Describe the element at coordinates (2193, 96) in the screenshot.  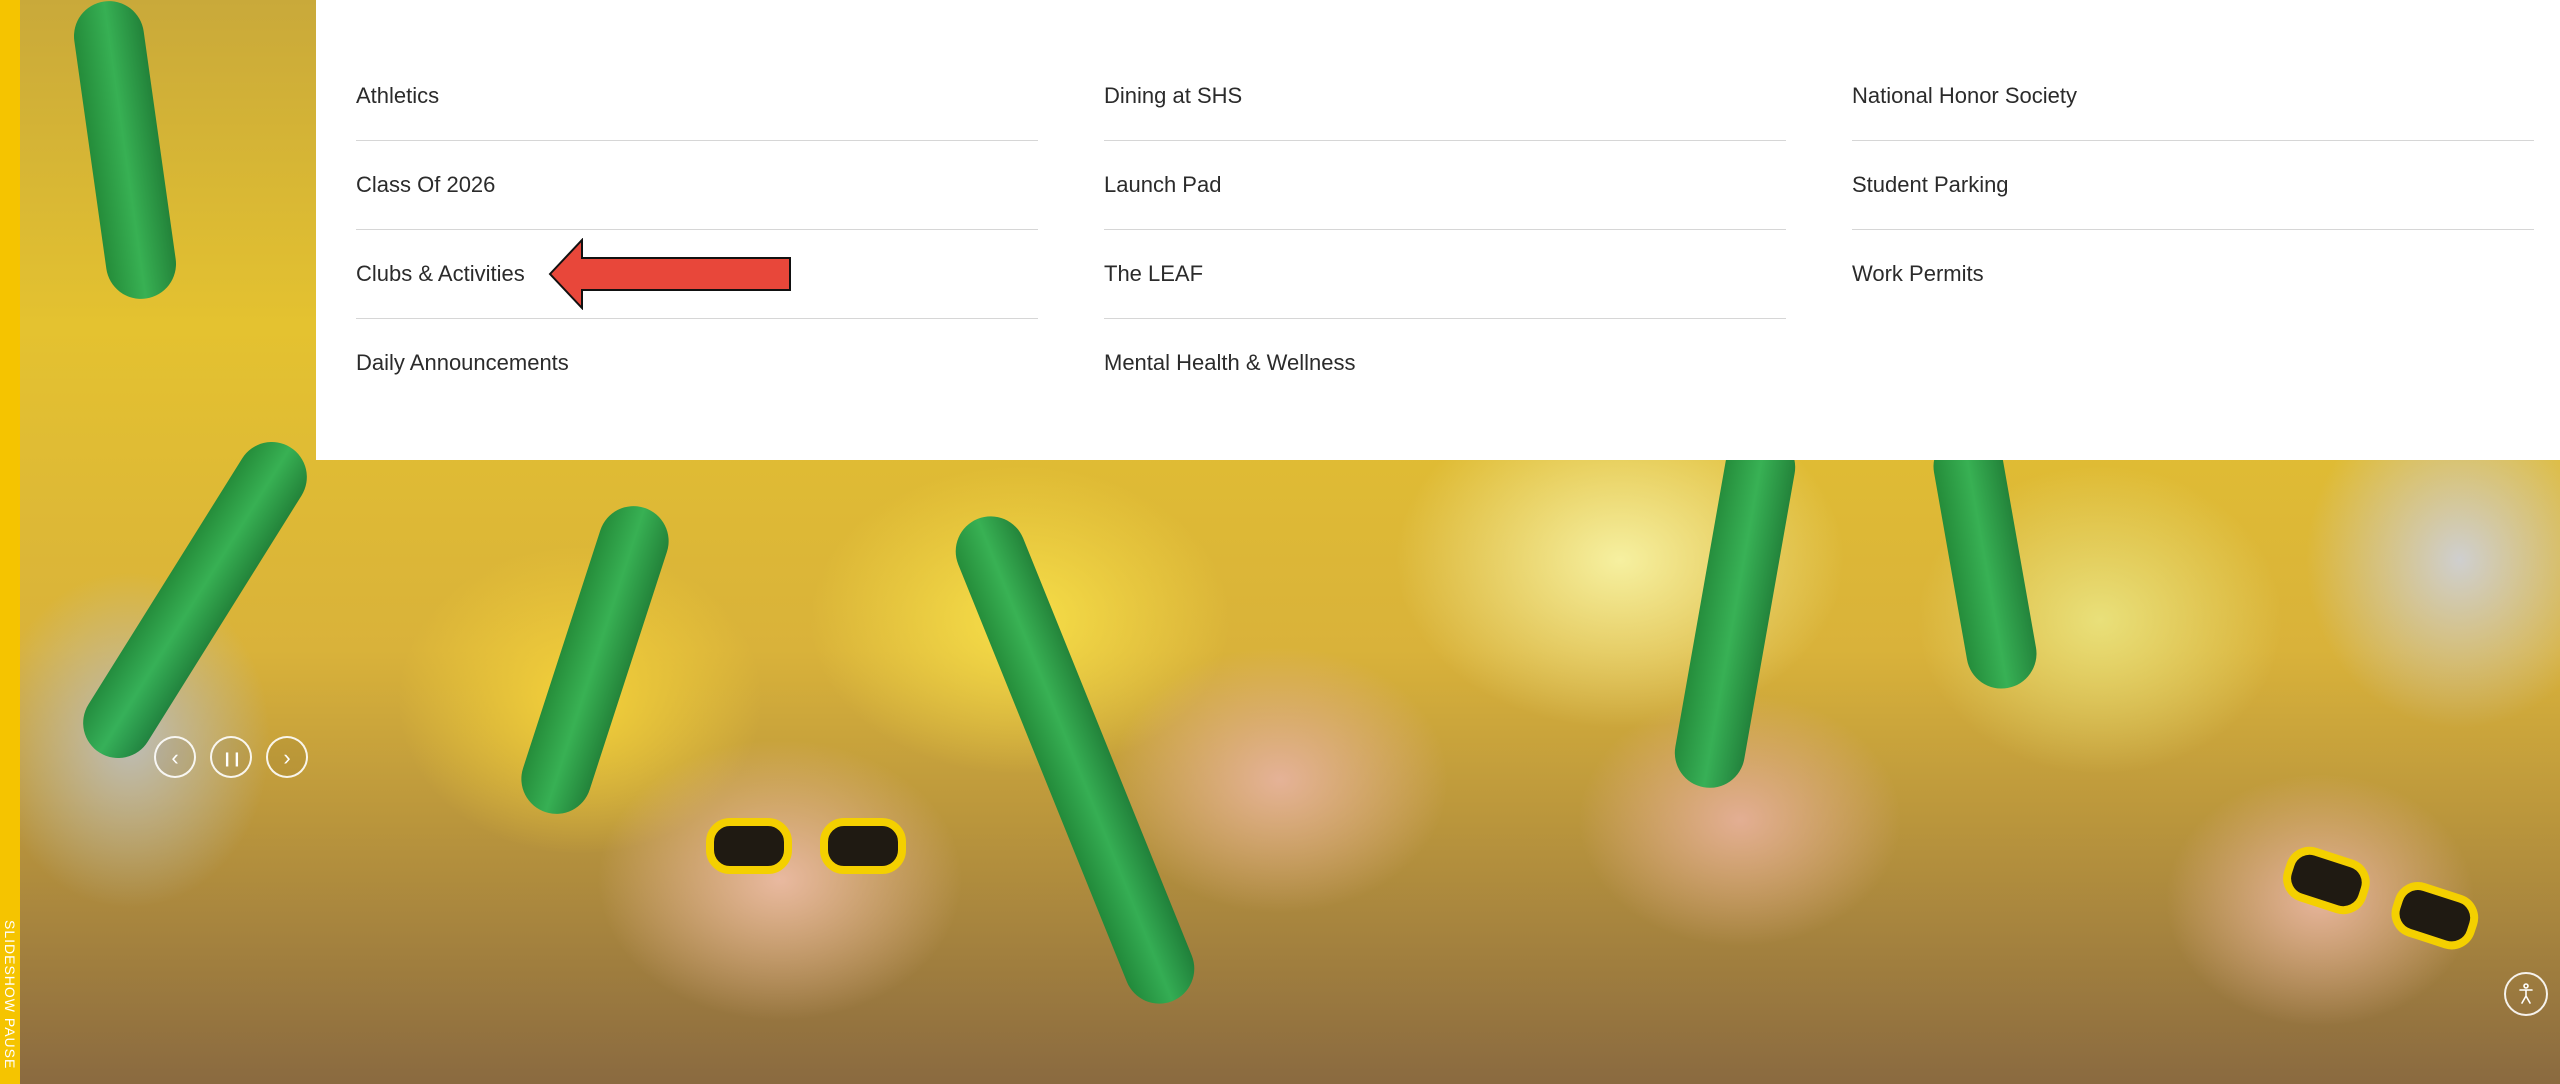
I see `menu-item-national-honor-society: National Honor Society` at that location.